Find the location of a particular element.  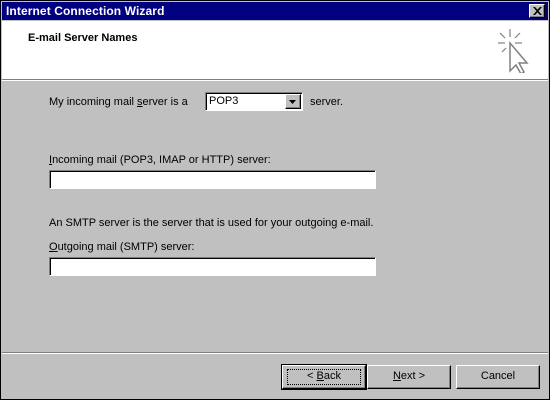

cancel-button-label: Cancel is located at coordinates (498, 376).